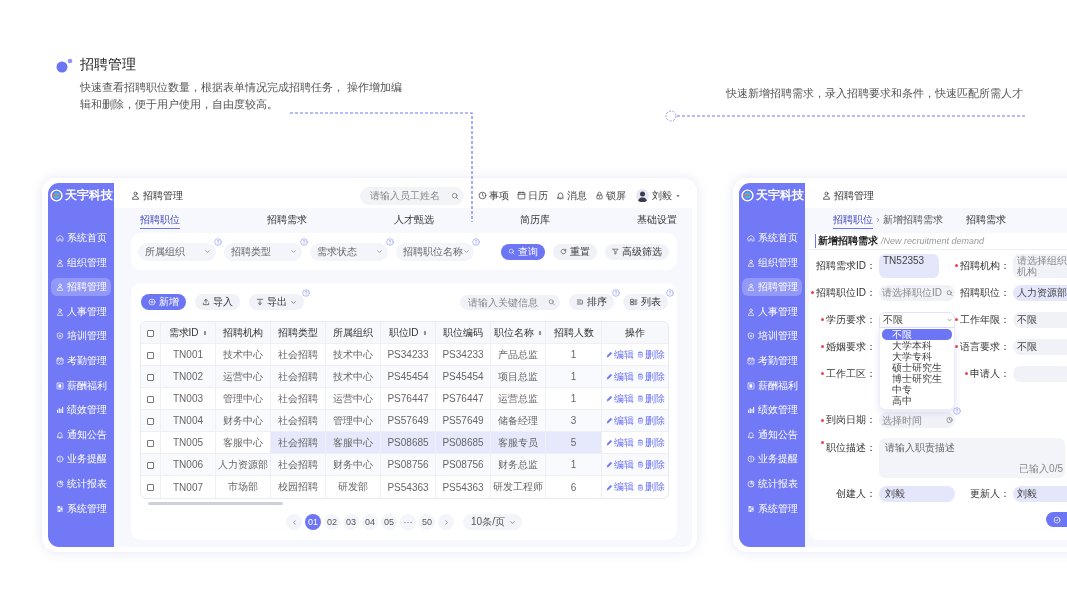  I want to click on query-button: 查询, so click(523, 251).